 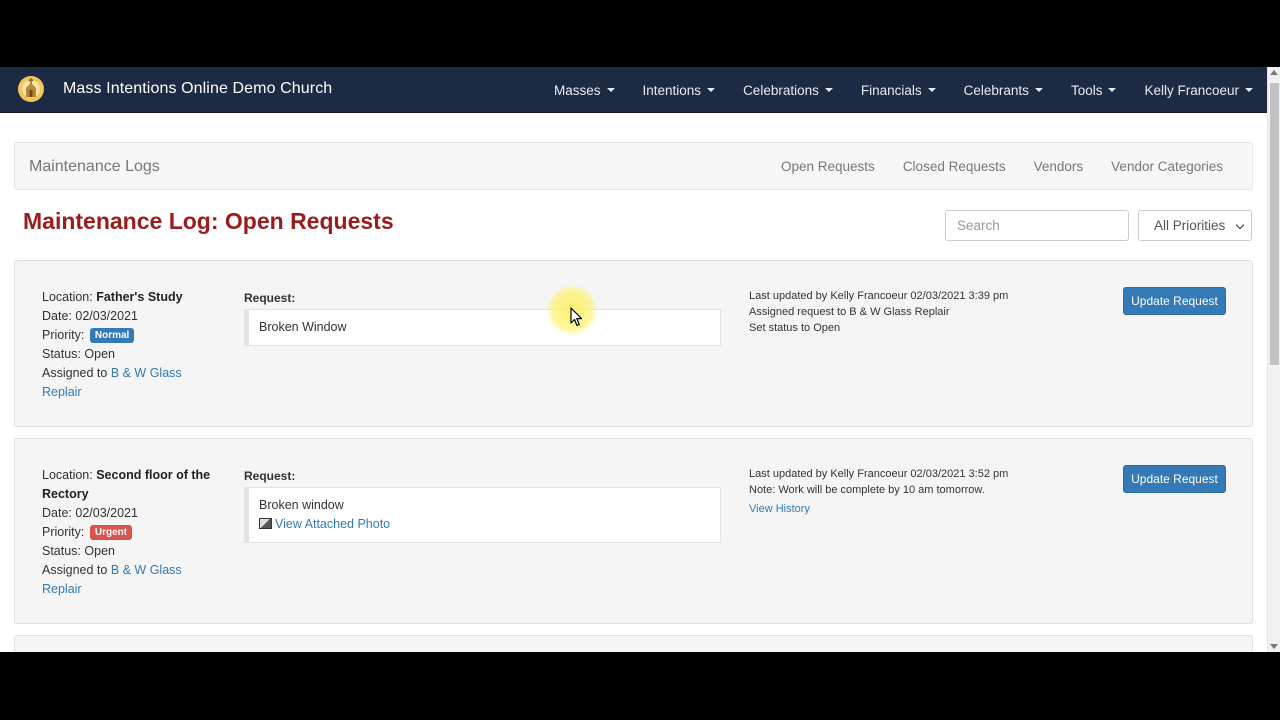 I want to click on menu-label: Kelly Francoeur, so click(x=1191, y=90).